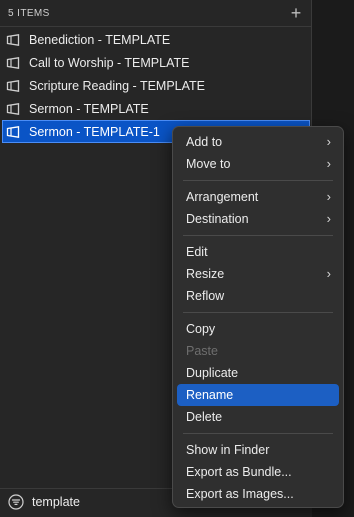  What do you see at coordinates (89, 108) in the screenshot?
I see `list-item-label: Sermon - TEMPLATE` at bounding box center [89, 108].